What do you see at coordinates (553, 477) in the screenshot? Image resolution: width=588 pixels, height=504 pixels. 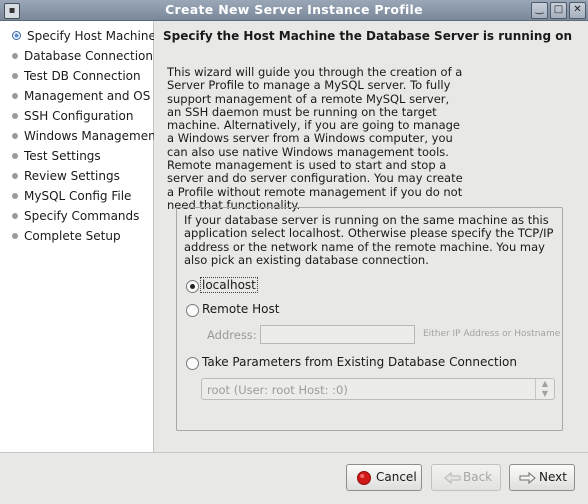 I see `next-label: Next` at bounding box center [553, 477].